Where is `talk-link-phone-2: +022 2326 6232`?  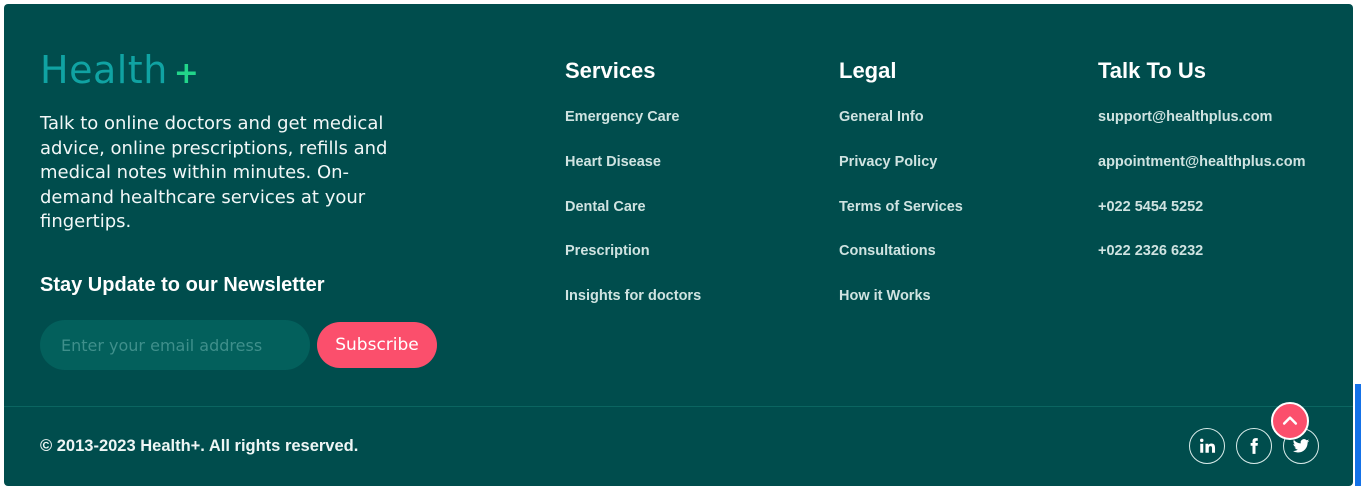
talk-link-phone-2: +022 2326 6232 is located at coordinates (1201, 264).